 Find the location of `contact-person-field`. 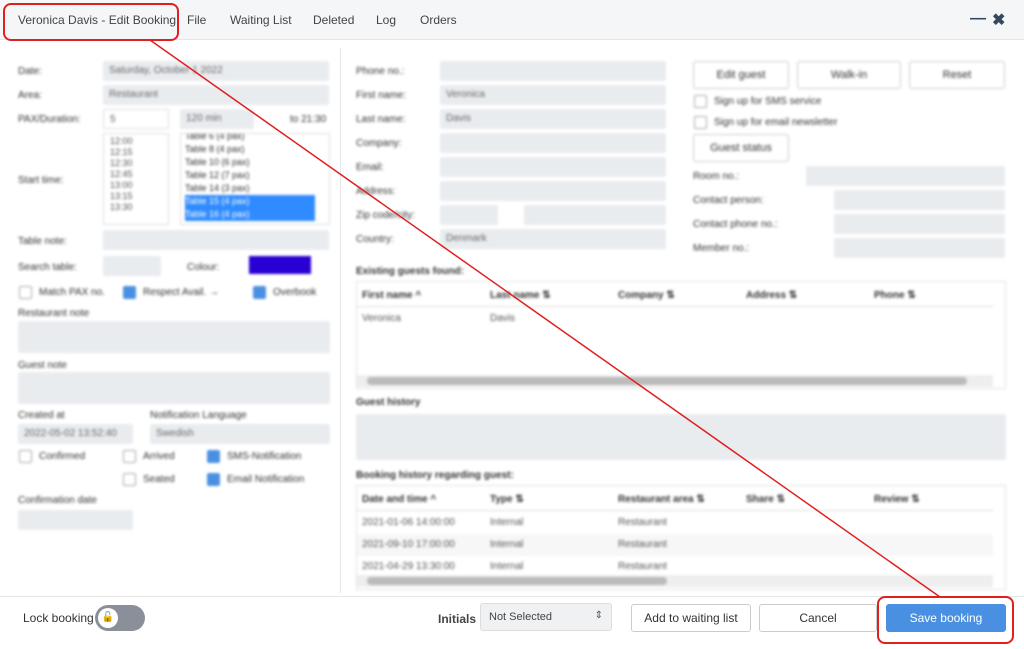

contact-person-field is located at coordinates (919, 200).